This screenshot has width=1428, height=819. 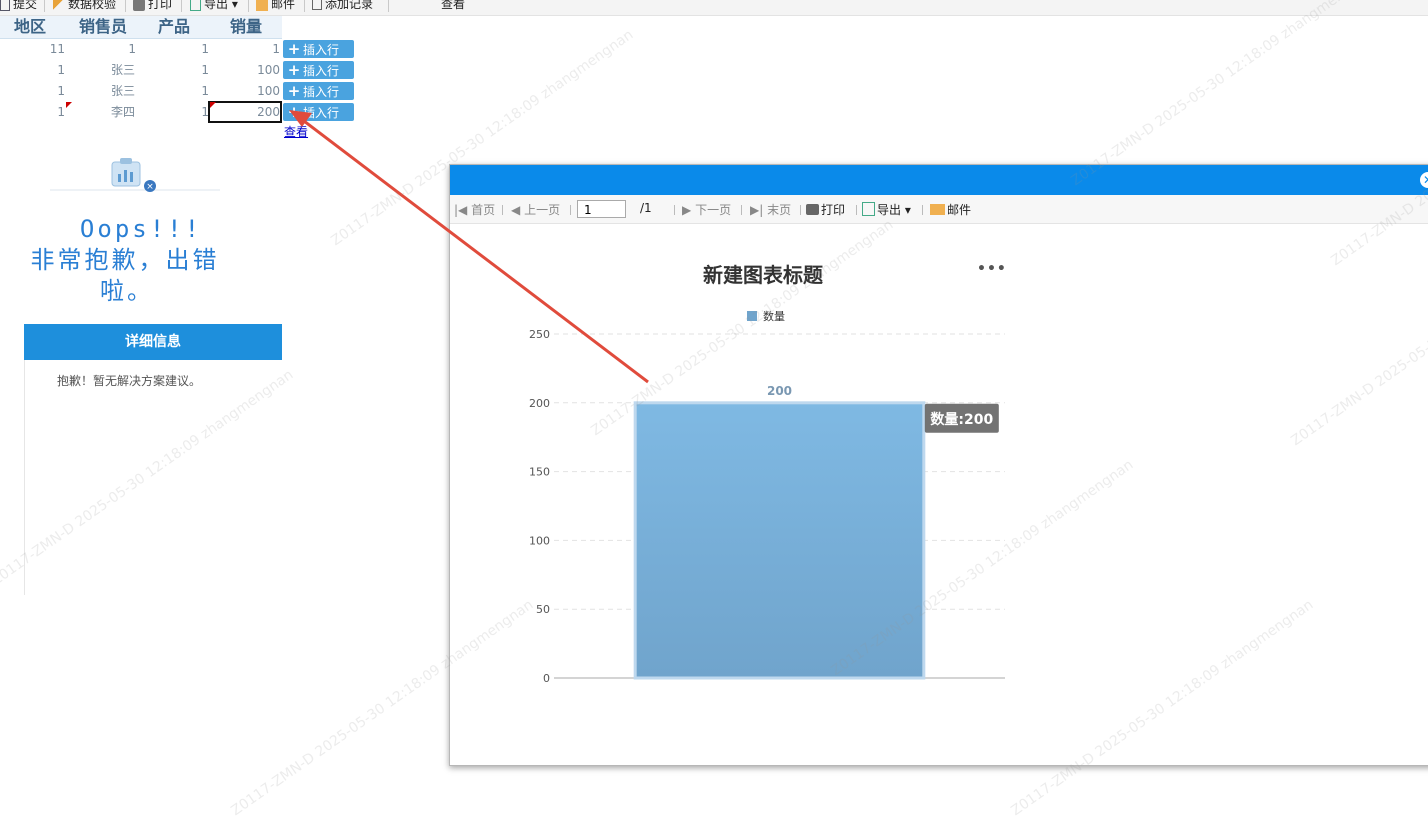 I want to click on y-tick-label: 250, so click(x=539, y=334).